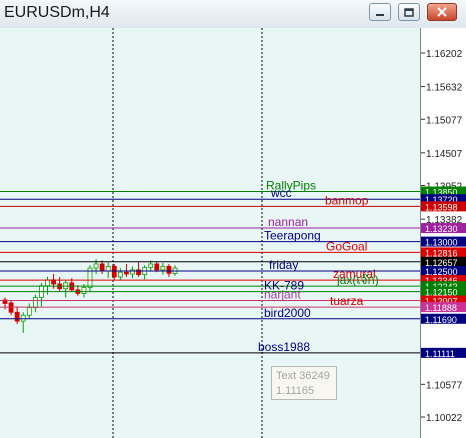 Image resolution: width=466 pixels, height=438 pixels. Describe the element at coordinates (444, 154) in the screenshot. I see `axis-tick-label: 1.14507` at that location.